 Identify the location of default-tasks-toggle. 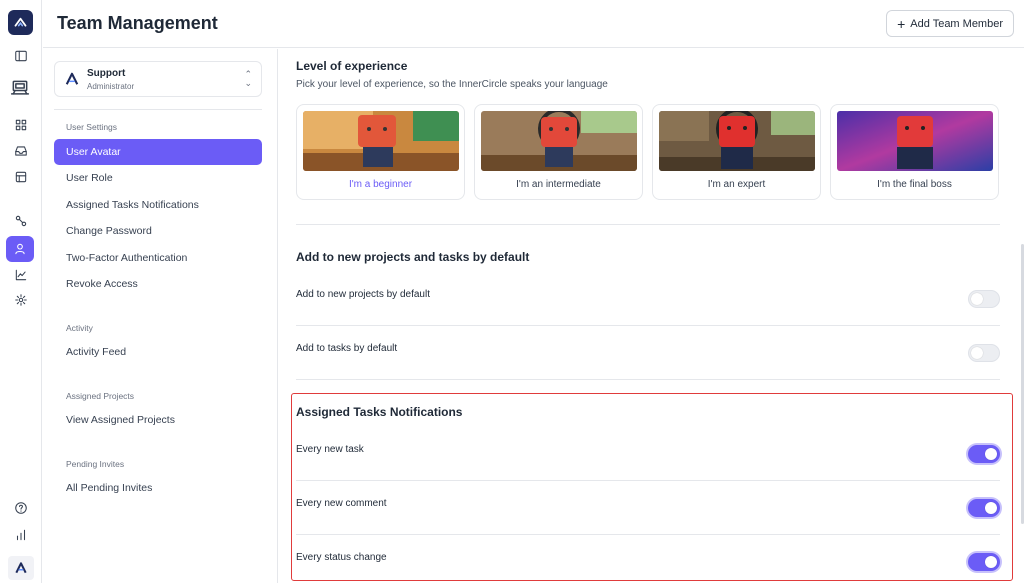
(984, 353).